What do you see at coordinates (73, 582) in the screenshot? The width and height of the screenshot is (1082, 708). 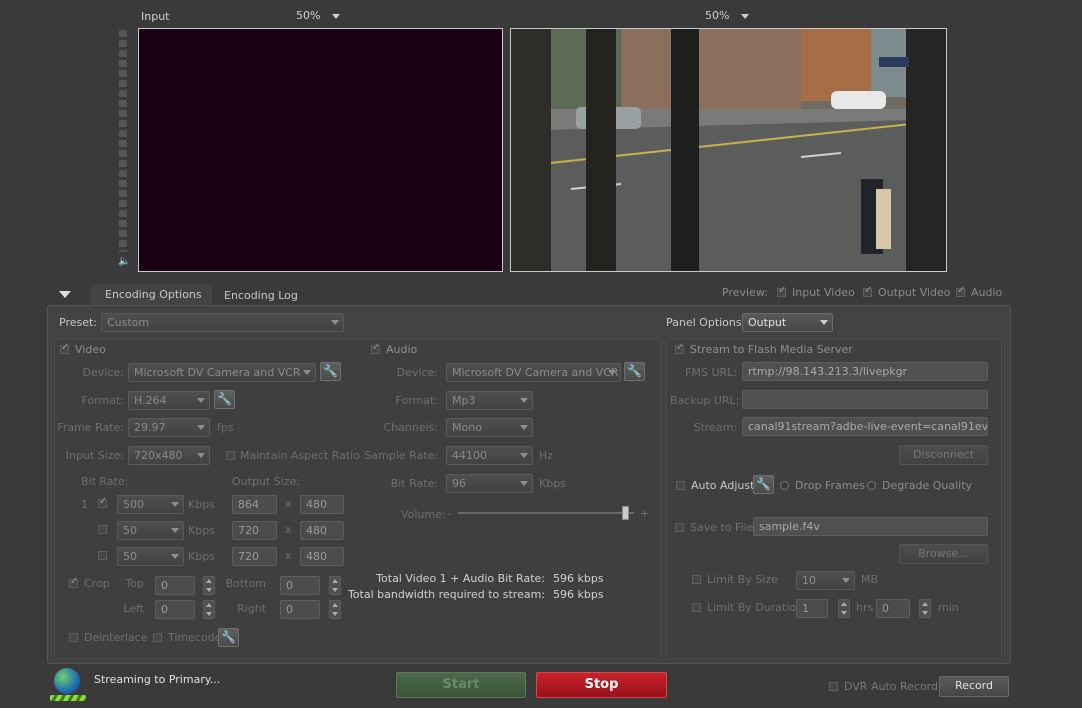 I see `crop-checkbox` at bounding box center [73, 582].